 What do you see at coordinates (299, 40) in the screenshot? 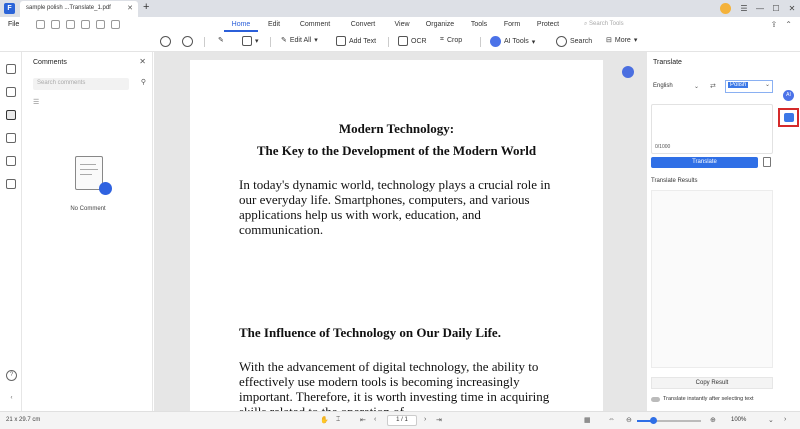
I see `edit-all-button: ✎ Edit All ▾` at bounding box center [299, 40].